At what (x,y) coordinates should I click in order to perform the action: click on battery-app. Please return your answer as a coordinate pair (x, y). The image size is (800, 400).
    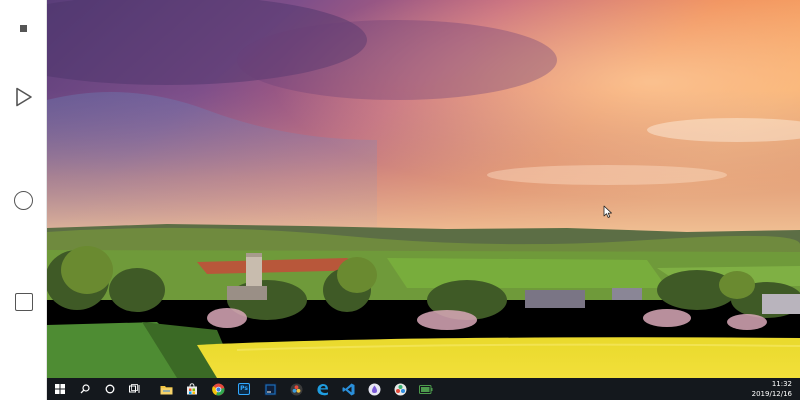
    Looking at the image, I should click on (426, 389).